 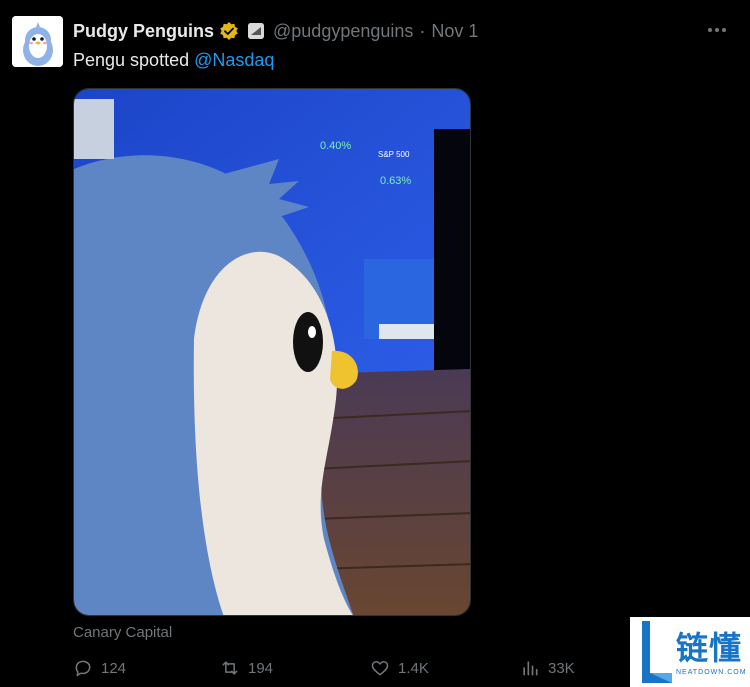 What do you see at coordinates (709, 648) in the screenshot?
I see `watermark-text: 链懂` at bounding box center [709, 648].